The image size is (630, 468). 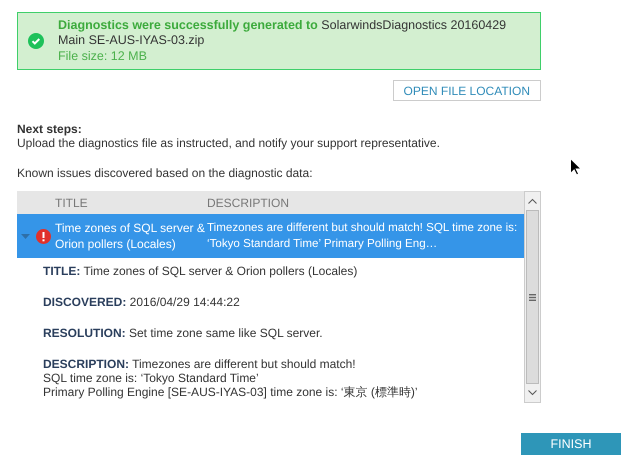 What do you see at coordinates (142, 302) in the screenshot?
I see `detail-text: DISCOVERED: 2016/04/29 14:44:22` at bounding box center [142, 302].